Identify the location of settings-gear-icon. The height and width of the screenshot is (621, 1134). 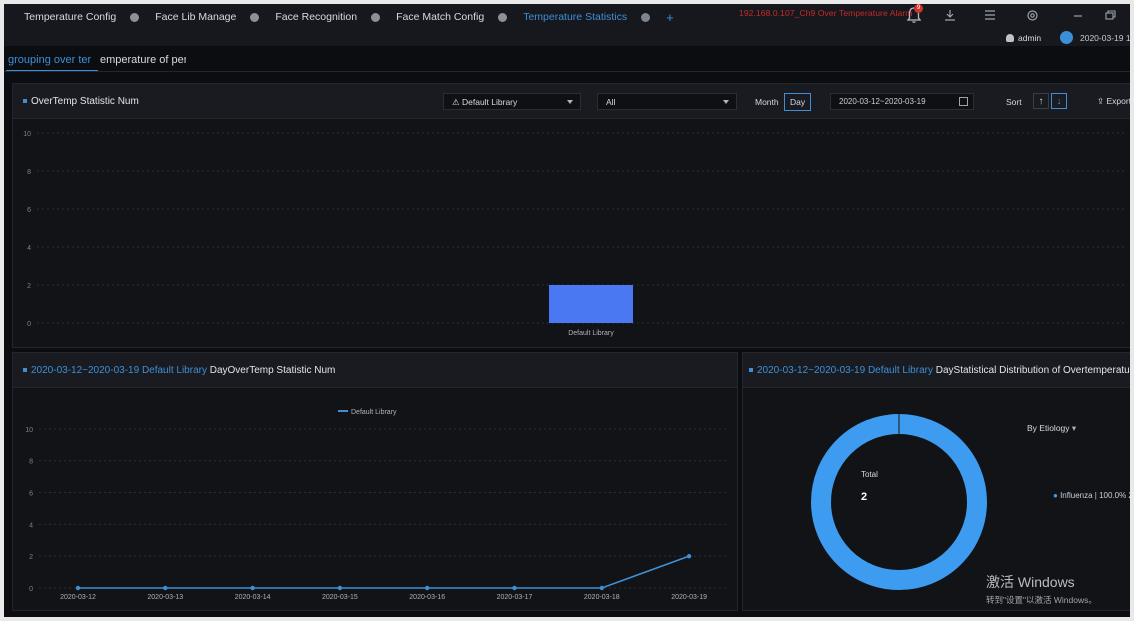
(1032, 15).